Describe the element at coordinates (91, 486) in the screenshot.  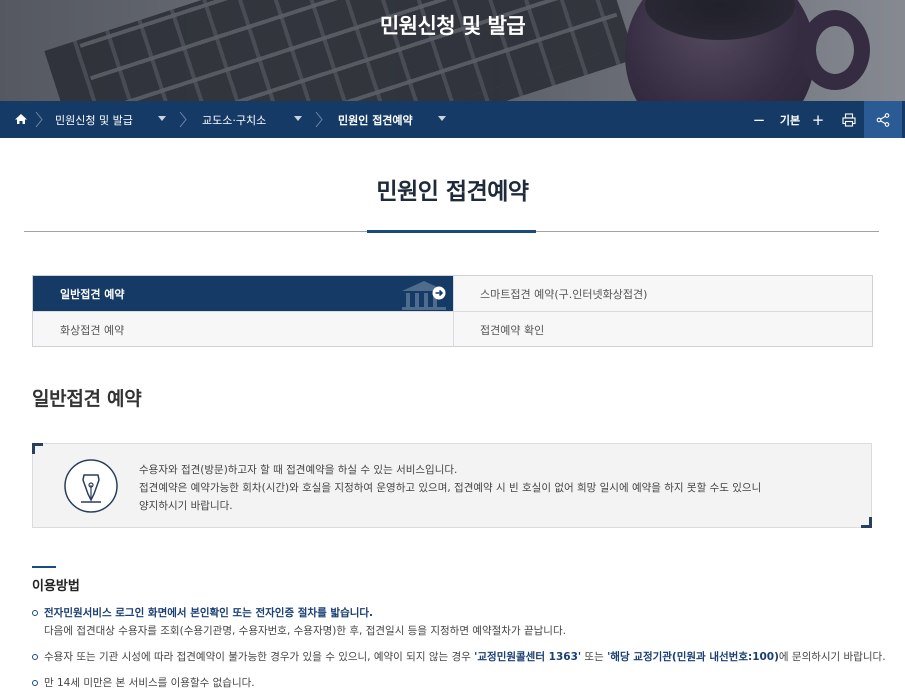
I see `fountain-pen-icon` at that location.